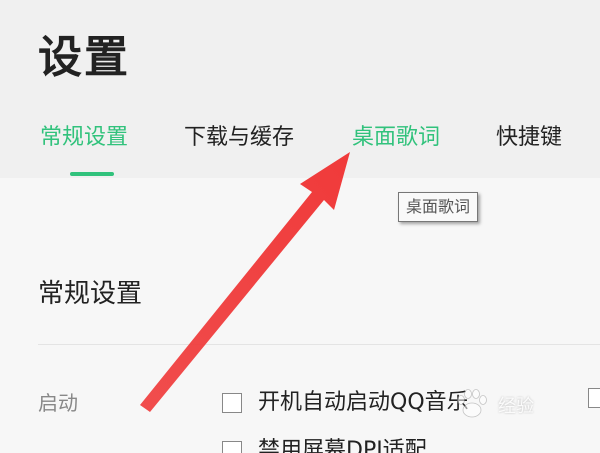 The image size is (600, 453). I want to click on tab-general-settings: 常规设置, so click(84, 138).